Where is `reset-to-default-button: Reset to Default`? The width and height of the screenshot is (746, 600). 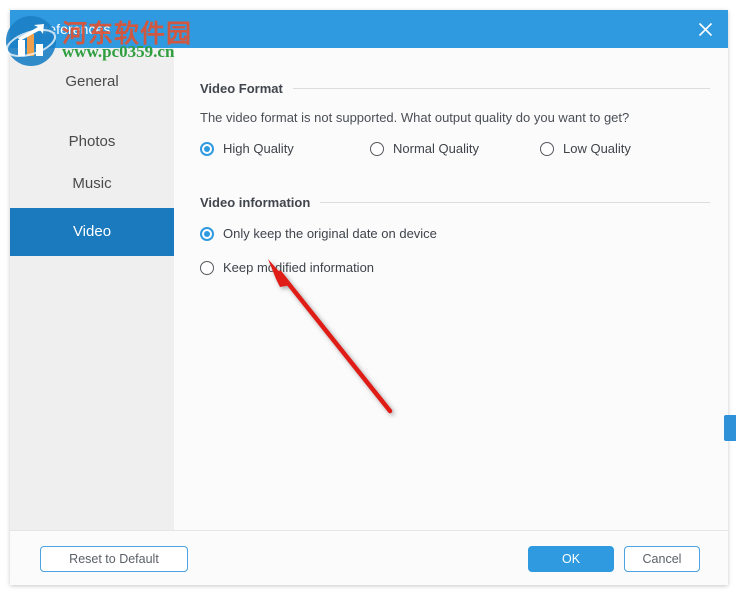
reset-to-default-button: Reset to Default is located at coordinates (114, 559).